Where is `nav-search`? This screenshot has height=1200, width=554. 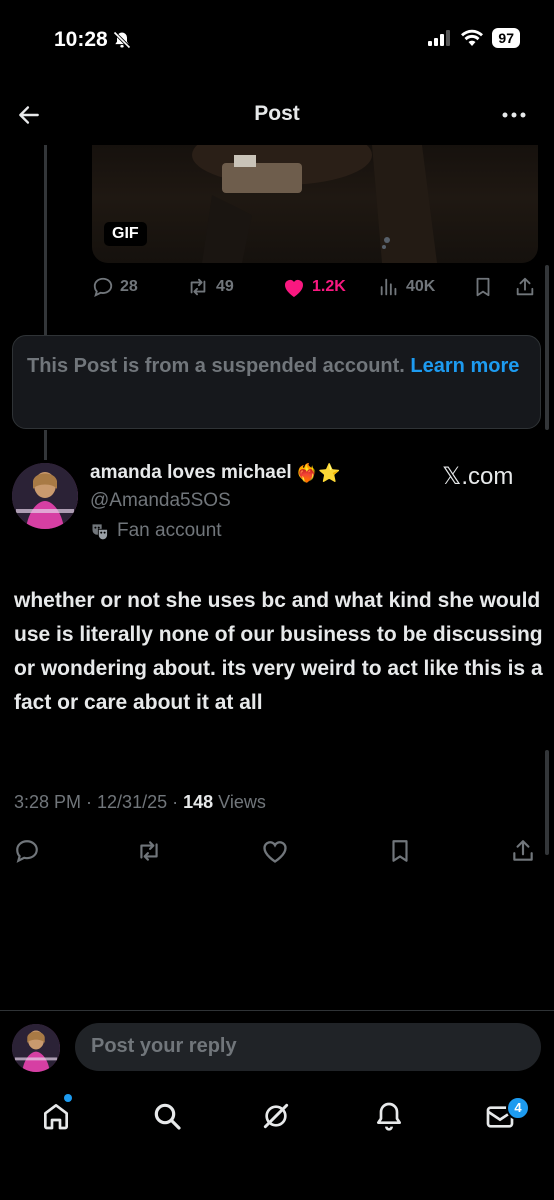
nav-search is located at coordinates (167, 1116).